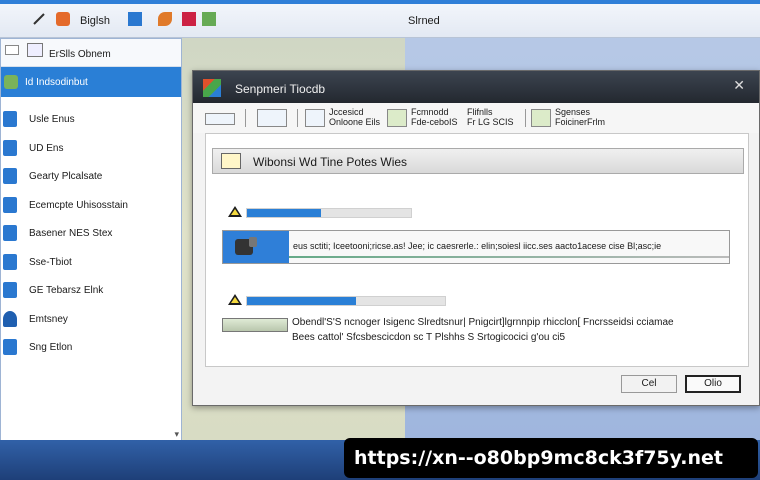 This screenshot has height=480, width=760. What do you see at coordinates (10, 318) in the screenshot?
I see `network-icon` at bounding box center [10, 318].